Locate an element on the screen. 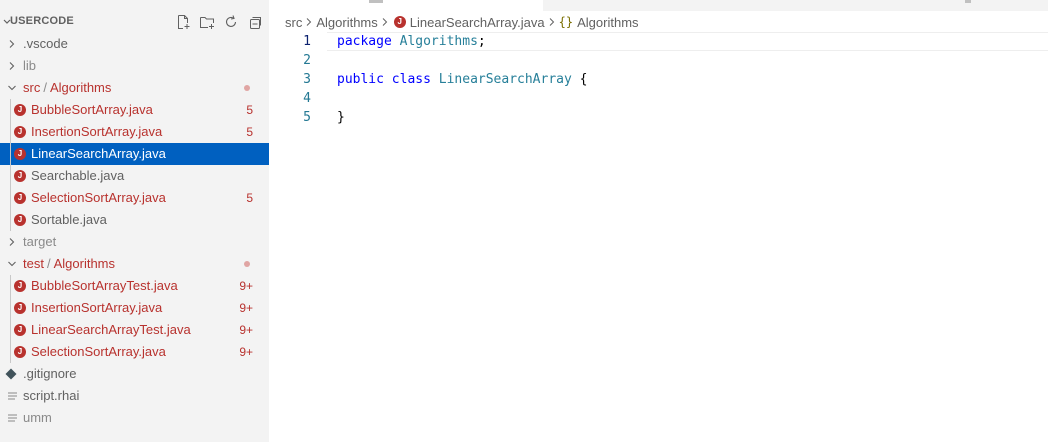  code-line: 4 is located at coordinates (658, 98).